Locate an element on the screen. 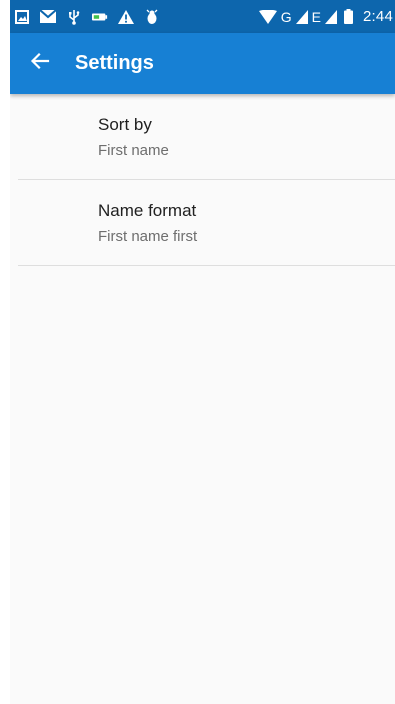 This screenshot has width=395, height=704. divider is located at coordinates (206, 265).